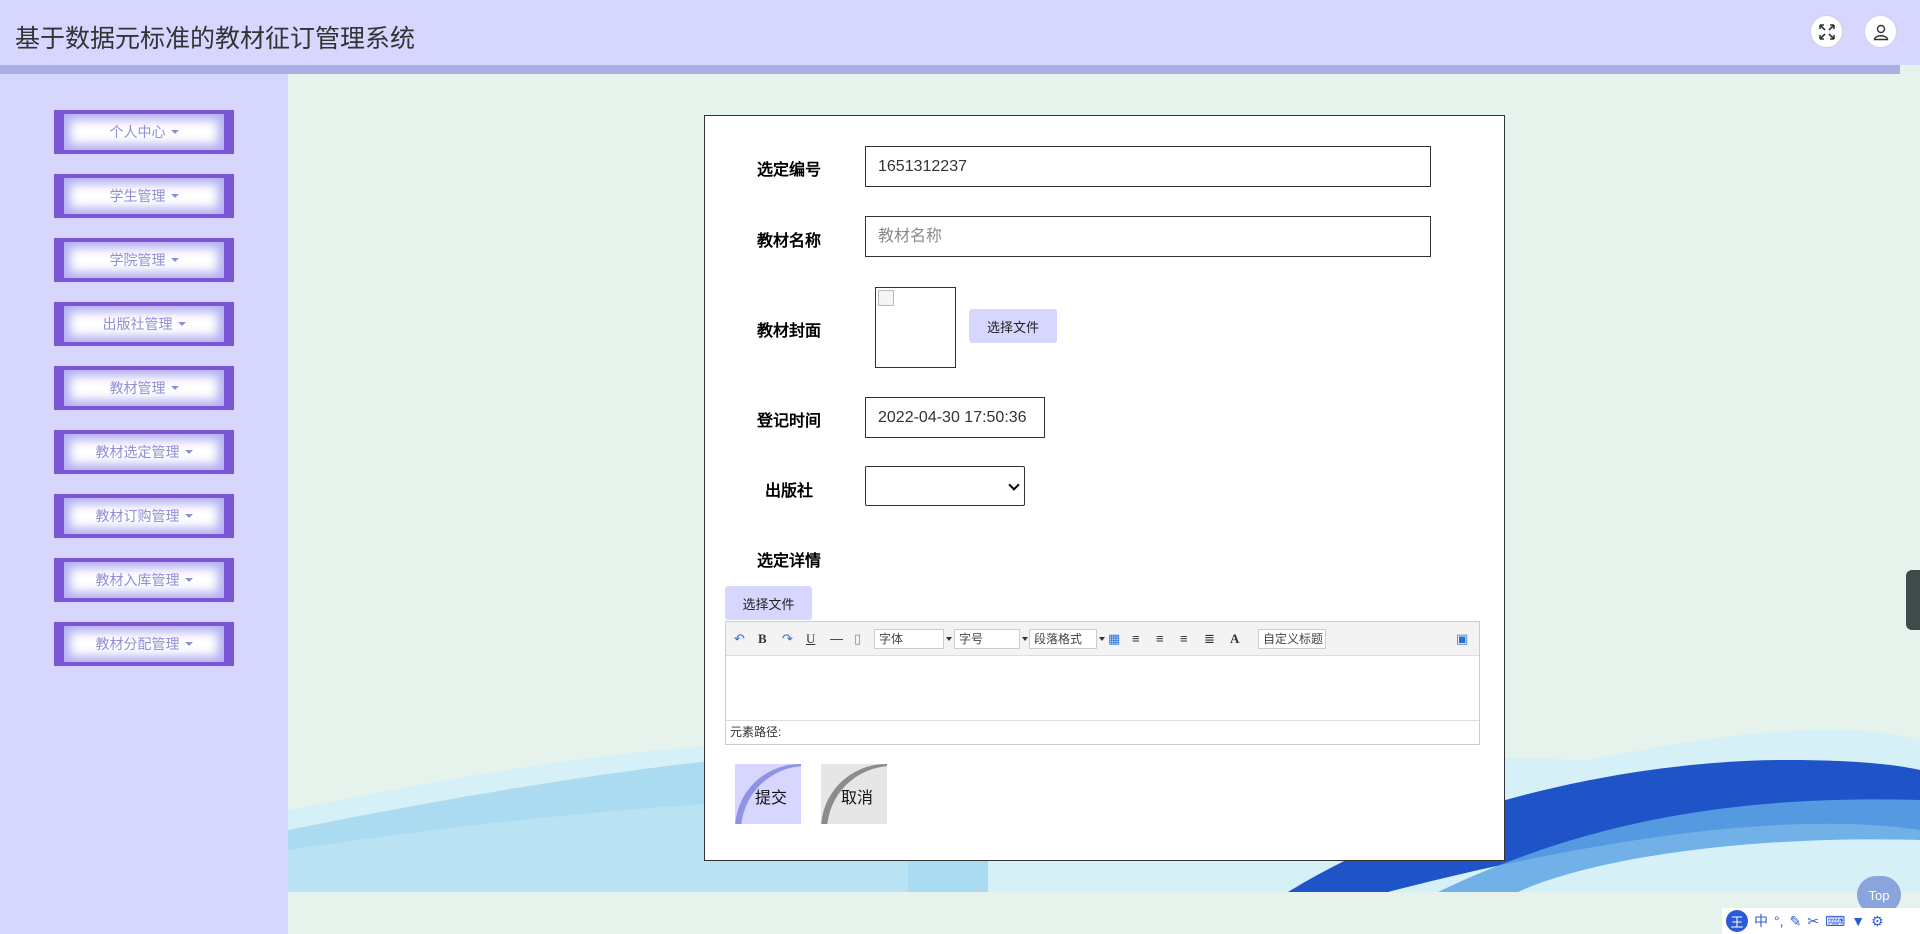 This screenshot has width=1920, height=934. What do you see at coordinates (1136, 639) in the screenshot?
I see `align-left-icon: ≡` at bounding box center [1136, 639].